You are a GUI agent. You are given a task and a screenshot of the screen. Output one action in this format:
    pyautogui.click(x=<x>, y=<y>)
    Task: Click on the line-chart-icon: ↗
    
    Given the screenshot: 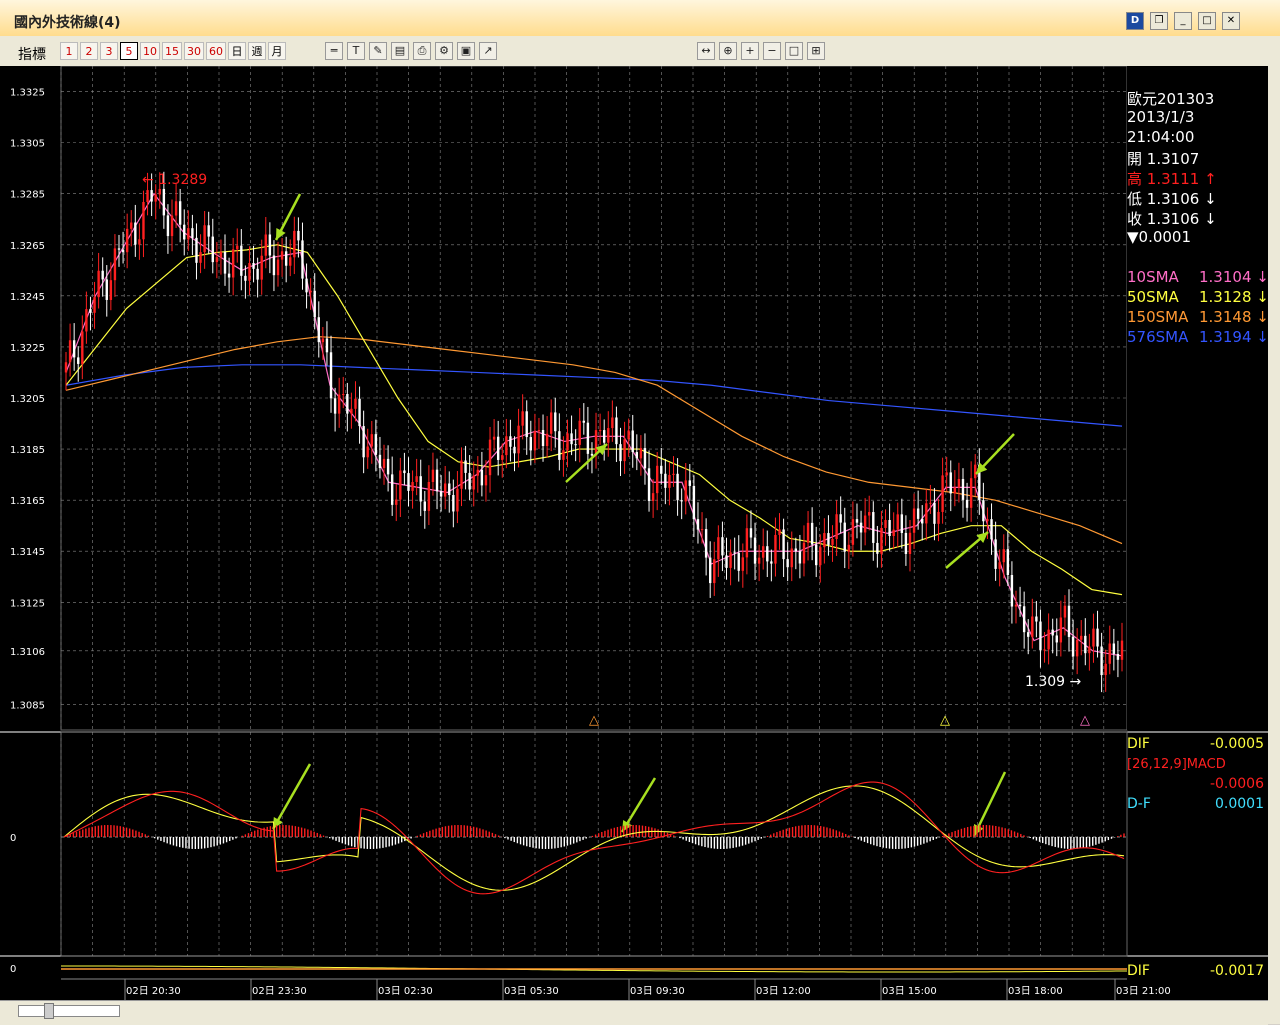 What is the action you would take?
    pyautogui.click(x=488, y=51)
    